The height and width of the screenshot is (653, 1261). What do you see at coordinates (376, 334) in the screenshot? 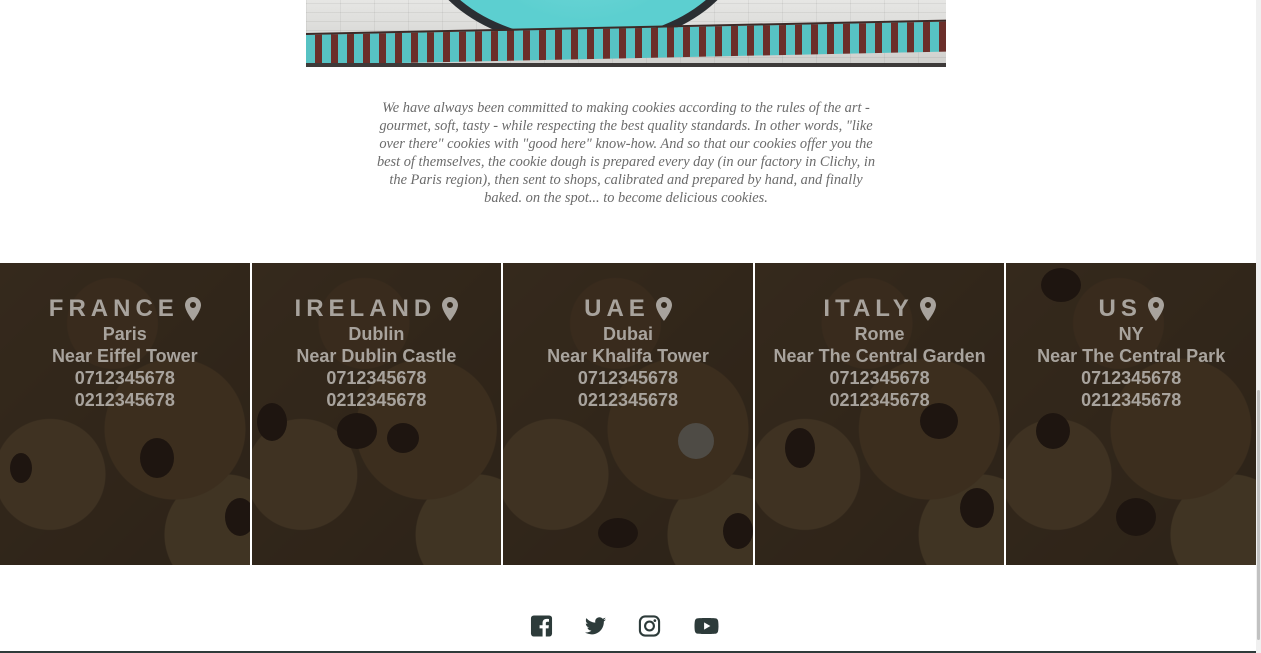
I see `city-name: Dublin` at bounding box center [376, 334].